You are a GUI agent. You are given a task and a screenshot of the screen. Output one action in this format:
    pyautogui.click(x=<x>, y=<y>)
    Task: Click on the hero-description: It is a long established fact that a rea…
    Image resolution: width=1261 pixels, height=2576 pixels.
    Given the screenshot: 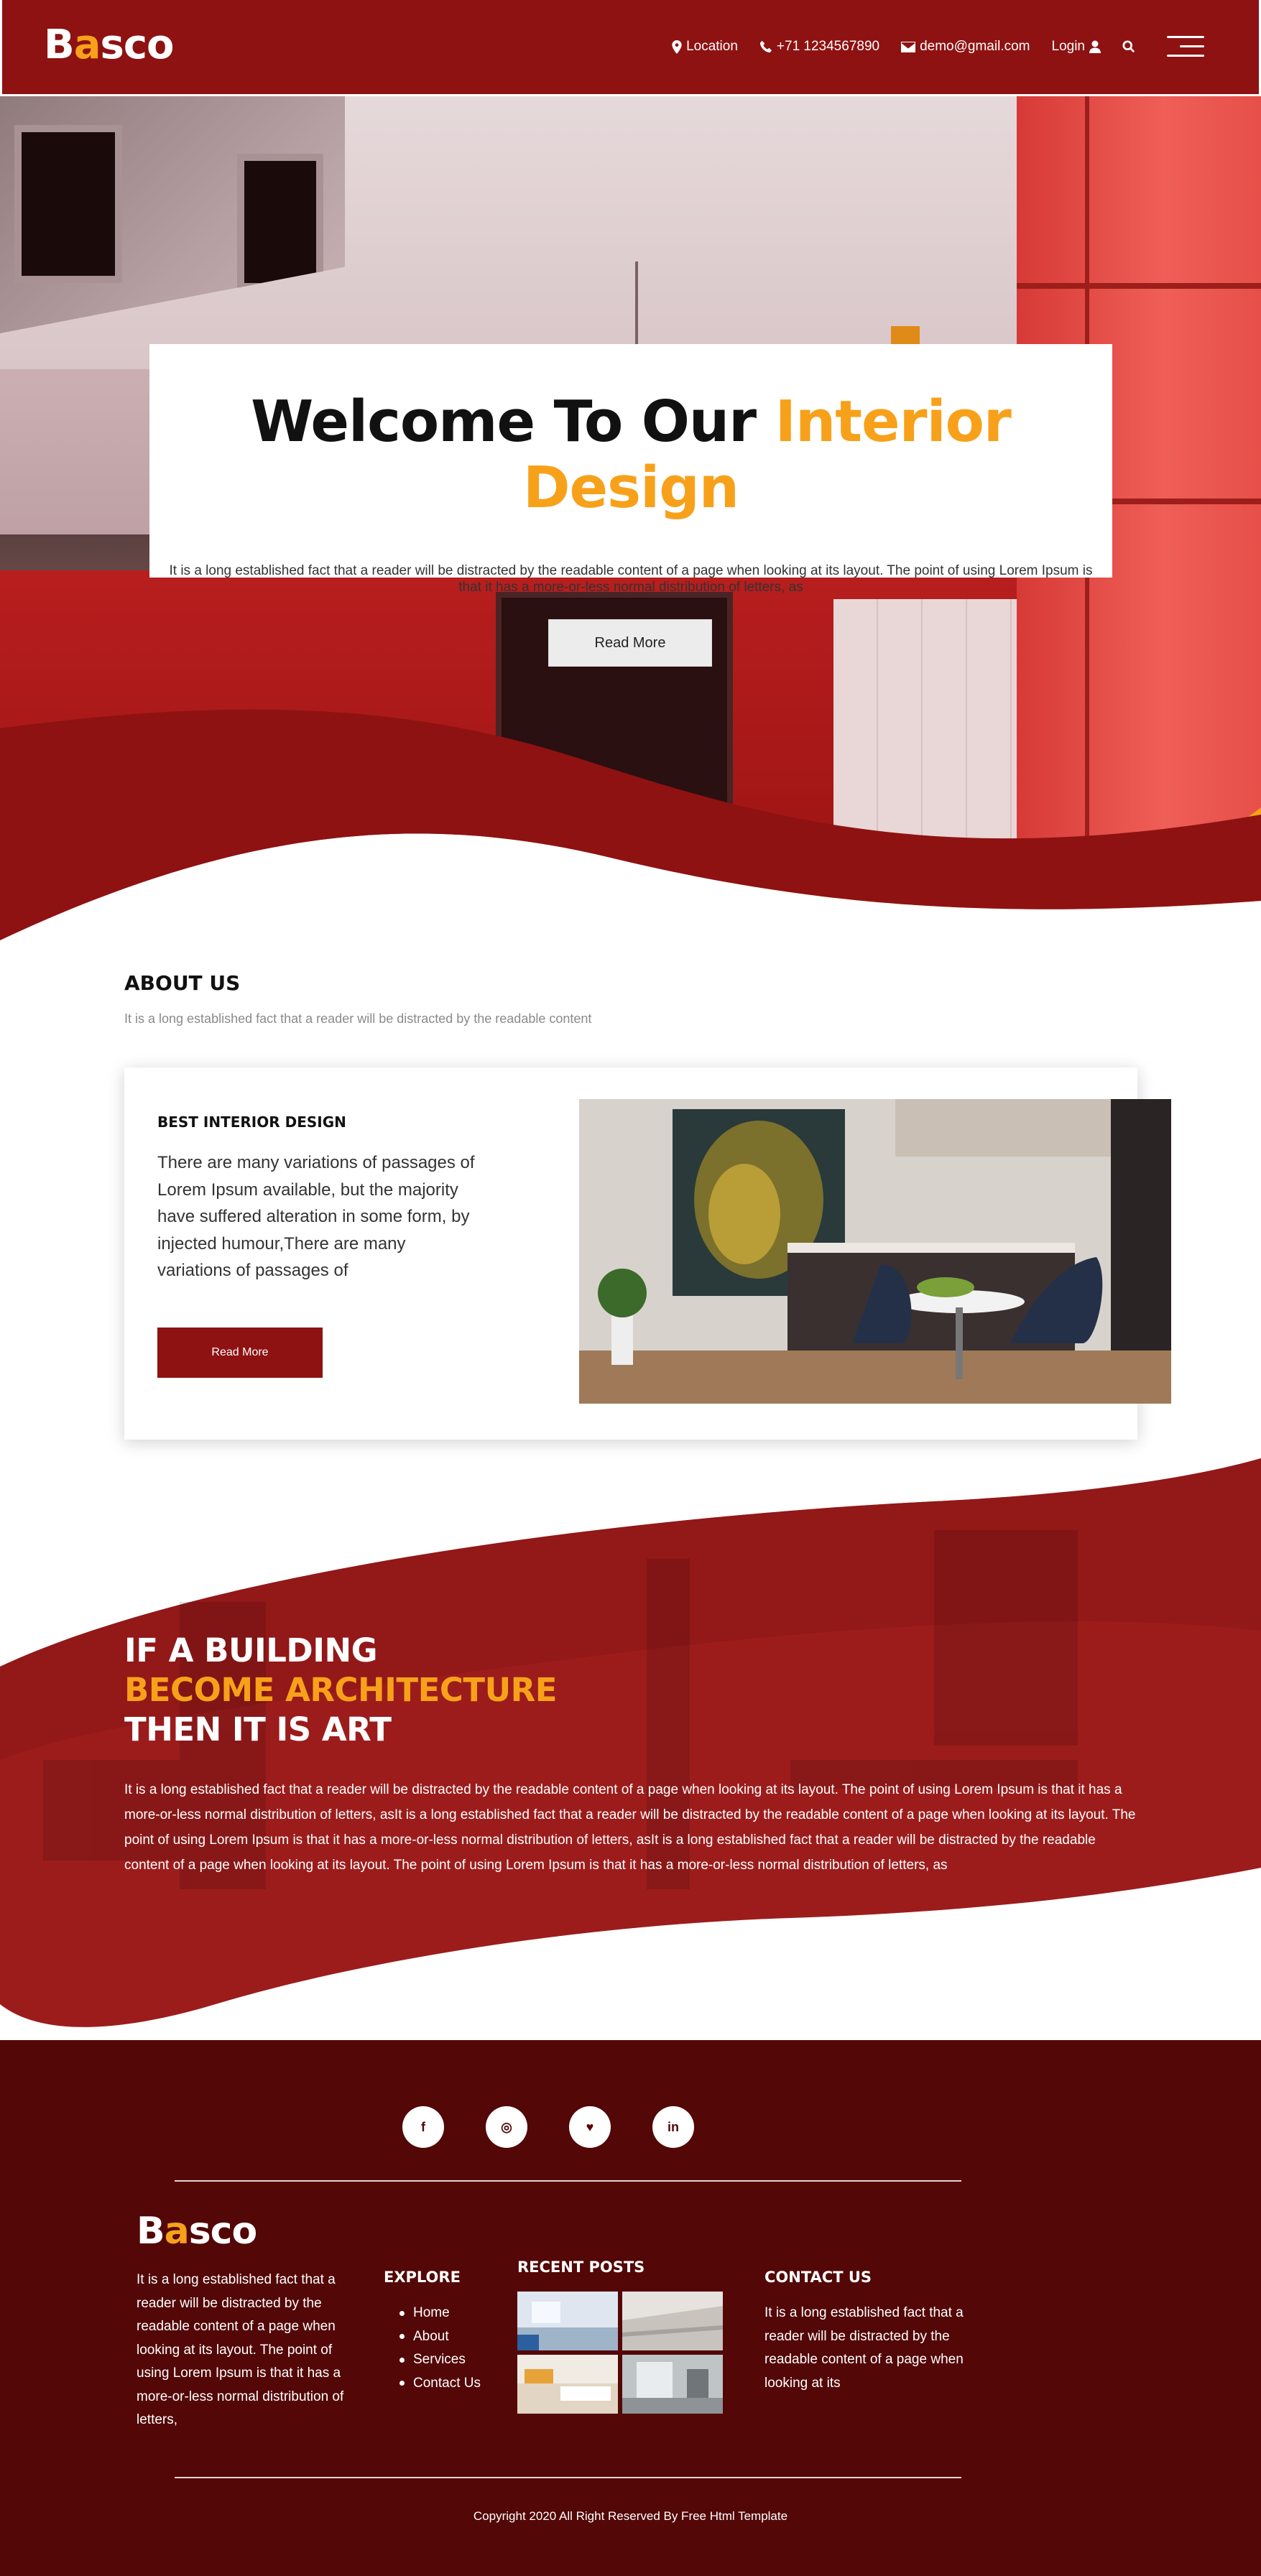 What is the action you would take?
    pyautogui.click(x=631, y=579)
    